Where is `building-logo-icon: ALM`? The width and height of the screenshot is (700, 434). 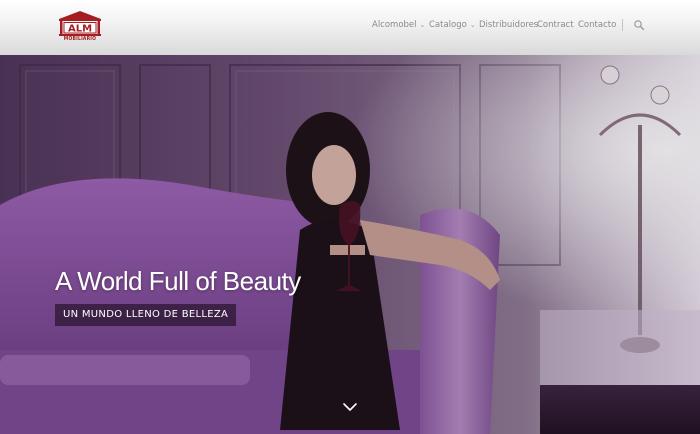
building-logo-icon: ALM is located at coordinates (80, 23).